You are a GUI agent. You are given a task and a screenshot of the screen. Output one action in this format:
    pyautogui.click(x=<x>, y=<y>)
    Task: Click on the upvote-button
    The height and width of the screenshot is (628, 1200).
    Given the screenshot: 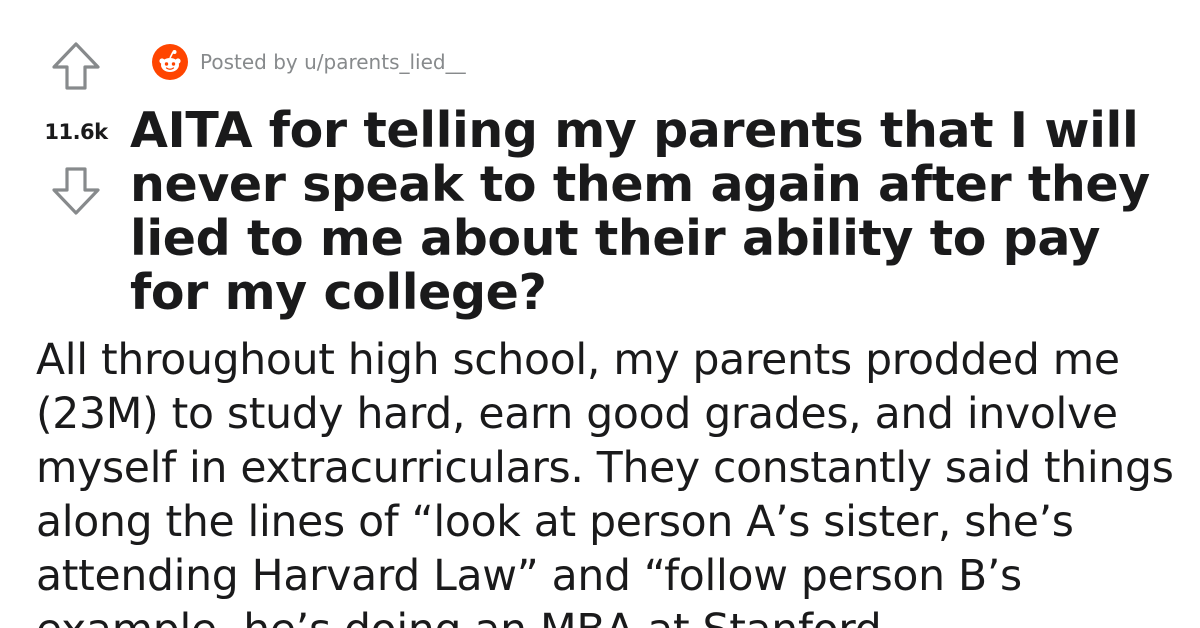 What is the action you would take?
    pyautogui.click(x=76, y=66)
    